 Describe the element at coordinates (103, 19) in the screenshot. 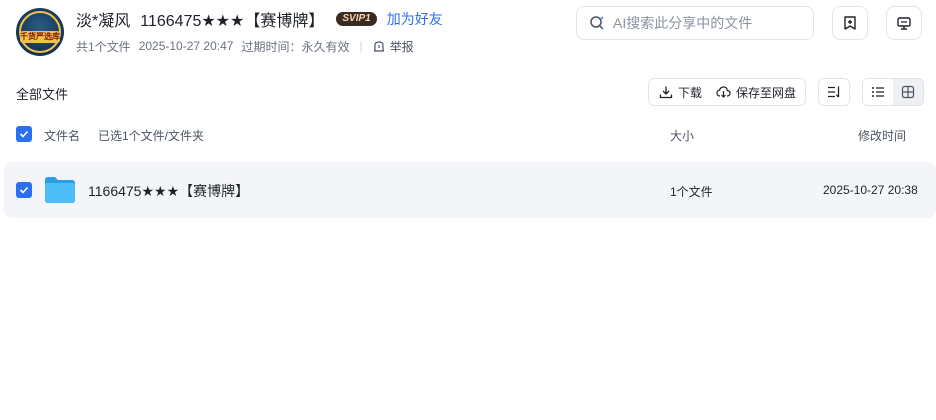

I see `sharer-name: 淡*凝风` at that location.